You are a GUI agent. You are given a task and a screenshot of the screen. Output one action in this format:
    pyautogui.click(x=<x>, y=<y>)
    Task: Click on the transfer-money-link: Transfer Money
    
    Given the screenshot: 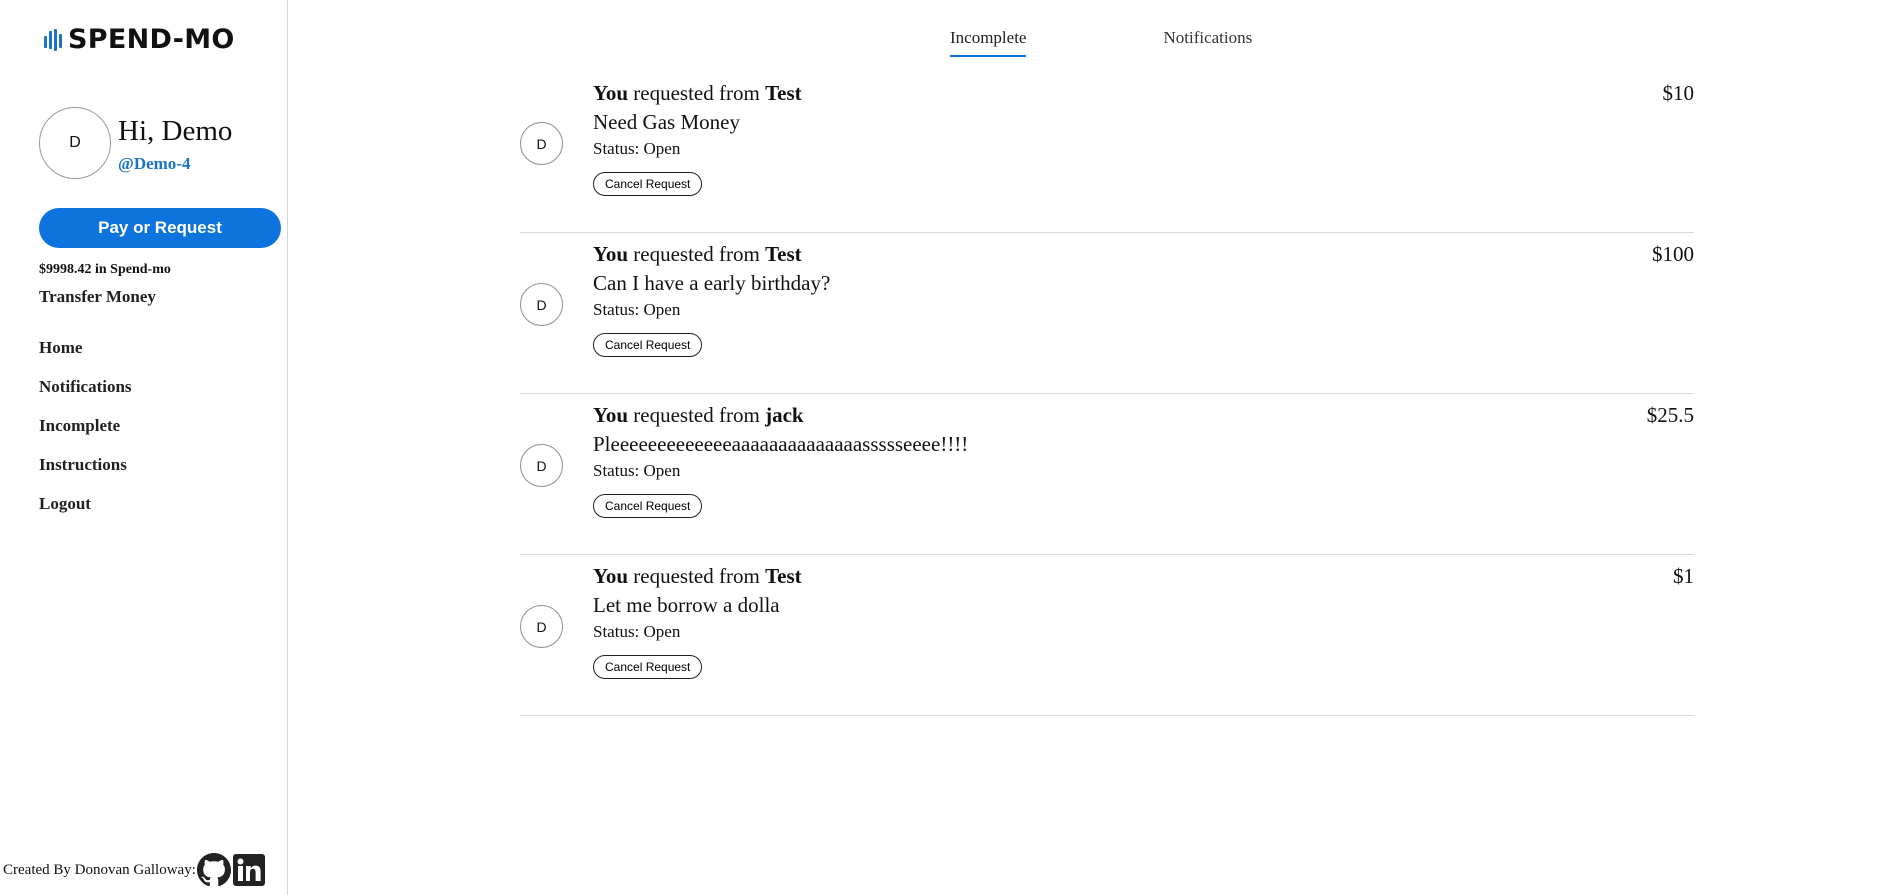 What is the action you would take?
    pyautogui.click(x=97, y=297)
    